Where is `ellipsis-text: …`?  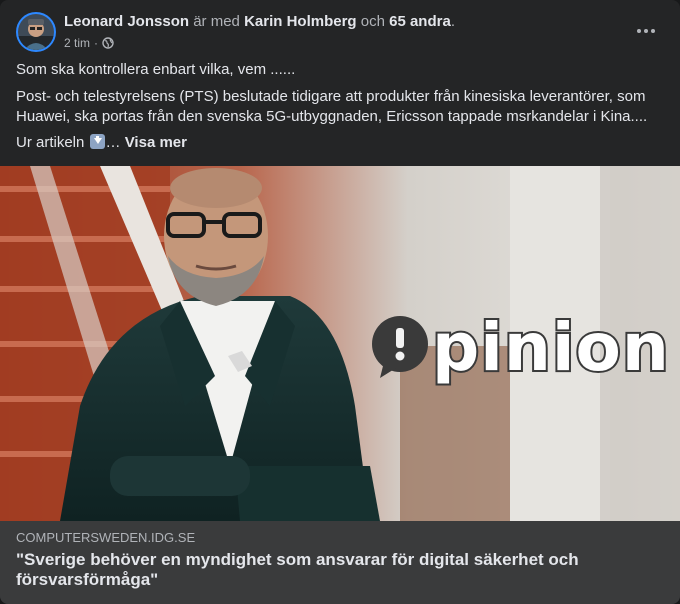 ellipsis-text: … is located at coordinates (113, 142).